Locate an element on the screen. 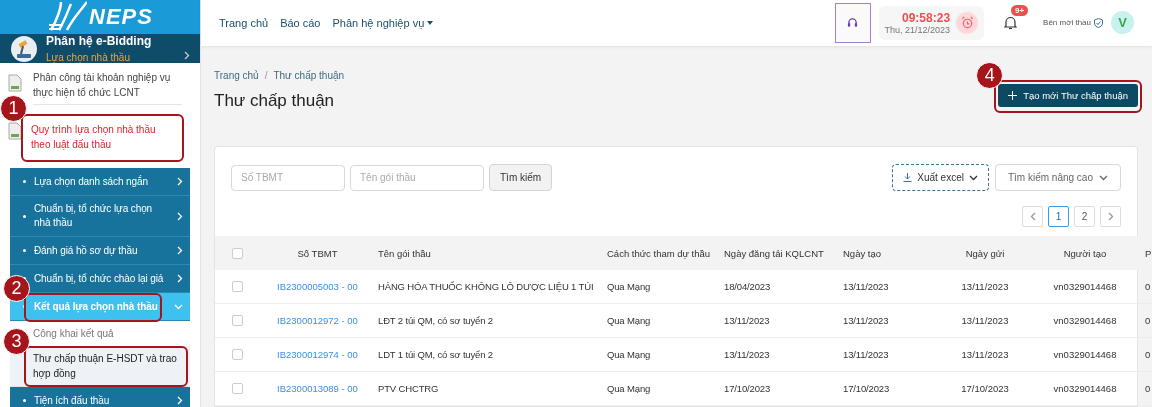 The width and height of the screenshot is (1152, 407). callout-badge: 4 is located at coordinates (990, 75).